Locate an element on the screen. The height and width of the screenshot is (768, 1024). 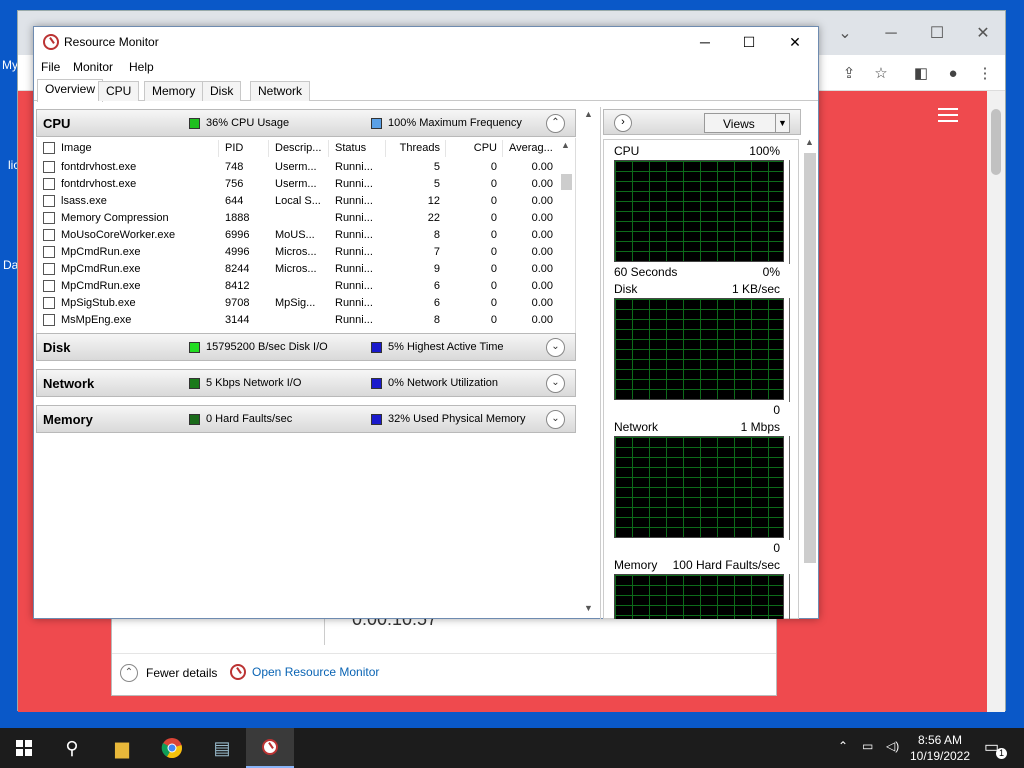
graph-pane-scrollbar: ▲ ▼ is located at coordinates (810, 377).